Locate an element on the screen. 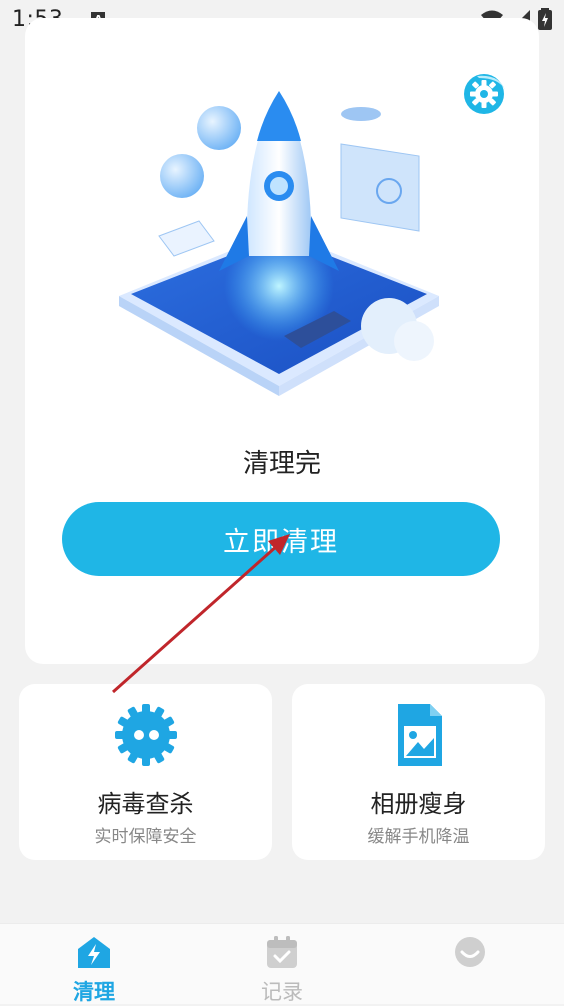 The width and height of the screenshot is (564, 1006). clean-now-button: 立即清理 is located at coordinates (281, 539).